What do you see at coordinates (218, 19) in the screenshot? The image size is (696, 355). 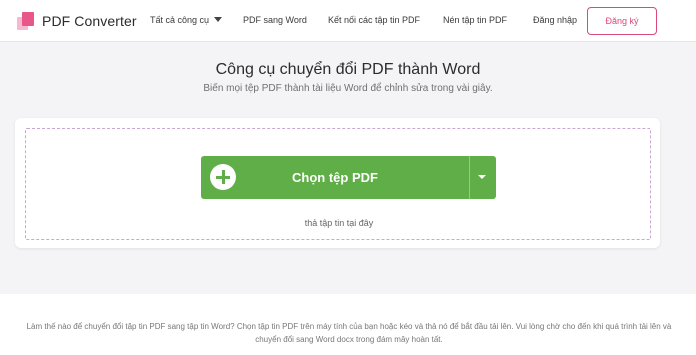 I see `chevron-down-icon` at bounding box center [218, 19].